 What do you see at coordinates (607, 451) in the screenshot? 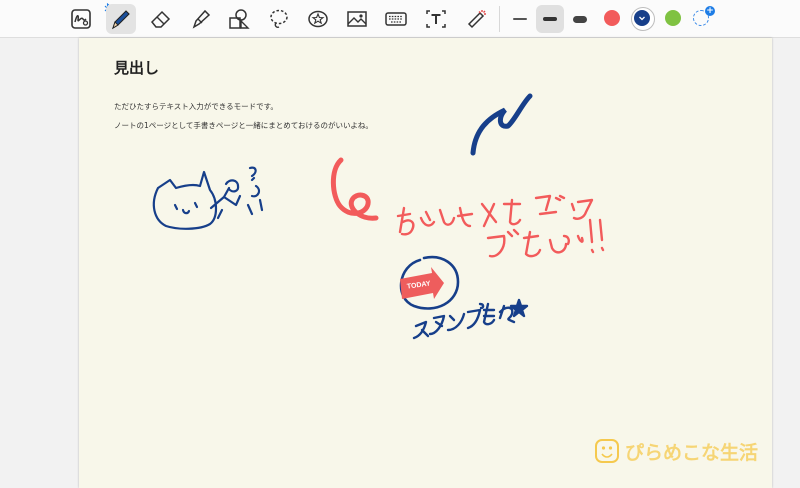
I see `watermark-logo-icon` at bounding box center [607, 451].